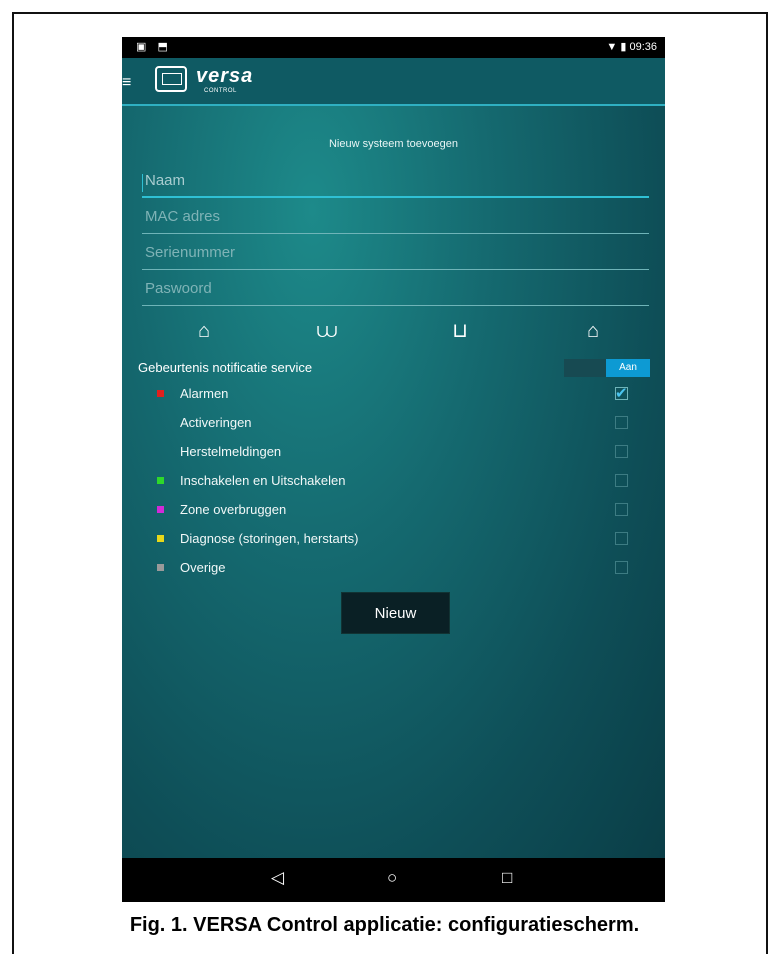  Describe the element at coordinates (460, 331) in the screenshot. I see `factory-icon: ⊔` at that location.